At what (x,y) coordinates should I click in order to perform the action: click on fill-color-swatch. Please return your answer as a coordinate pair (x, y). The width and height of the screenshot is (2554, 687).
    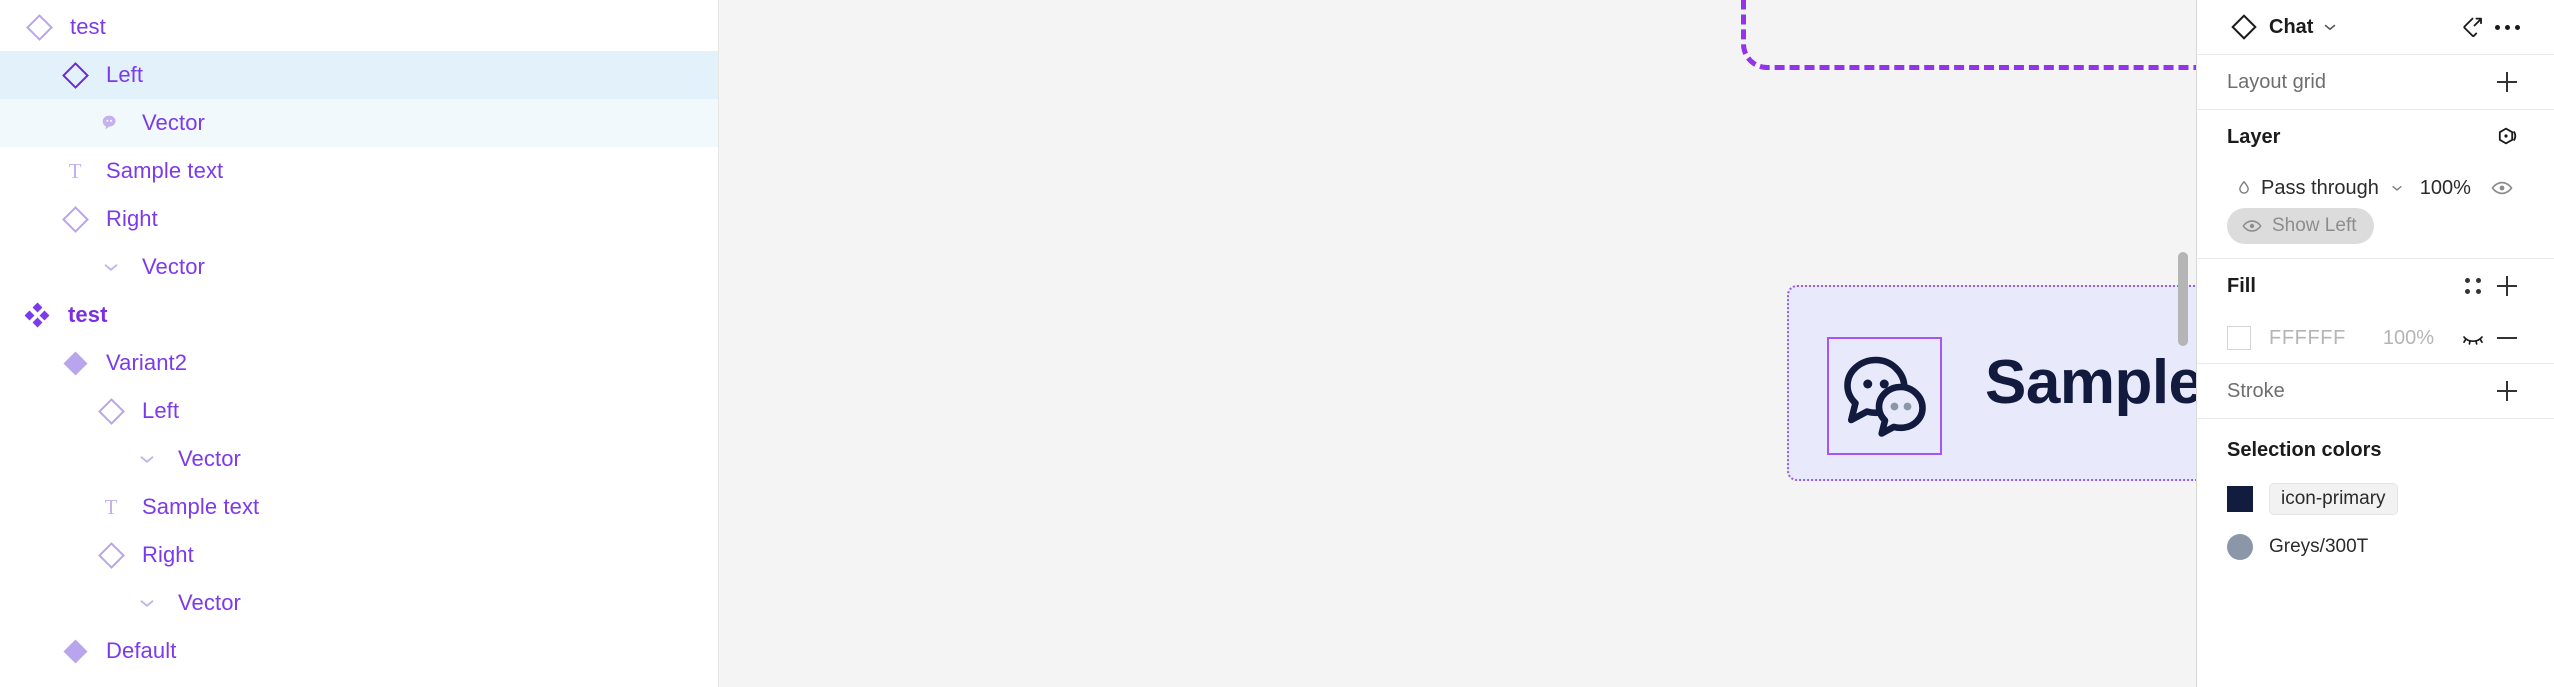
    Looking at the image, I should click on (2239, 338).